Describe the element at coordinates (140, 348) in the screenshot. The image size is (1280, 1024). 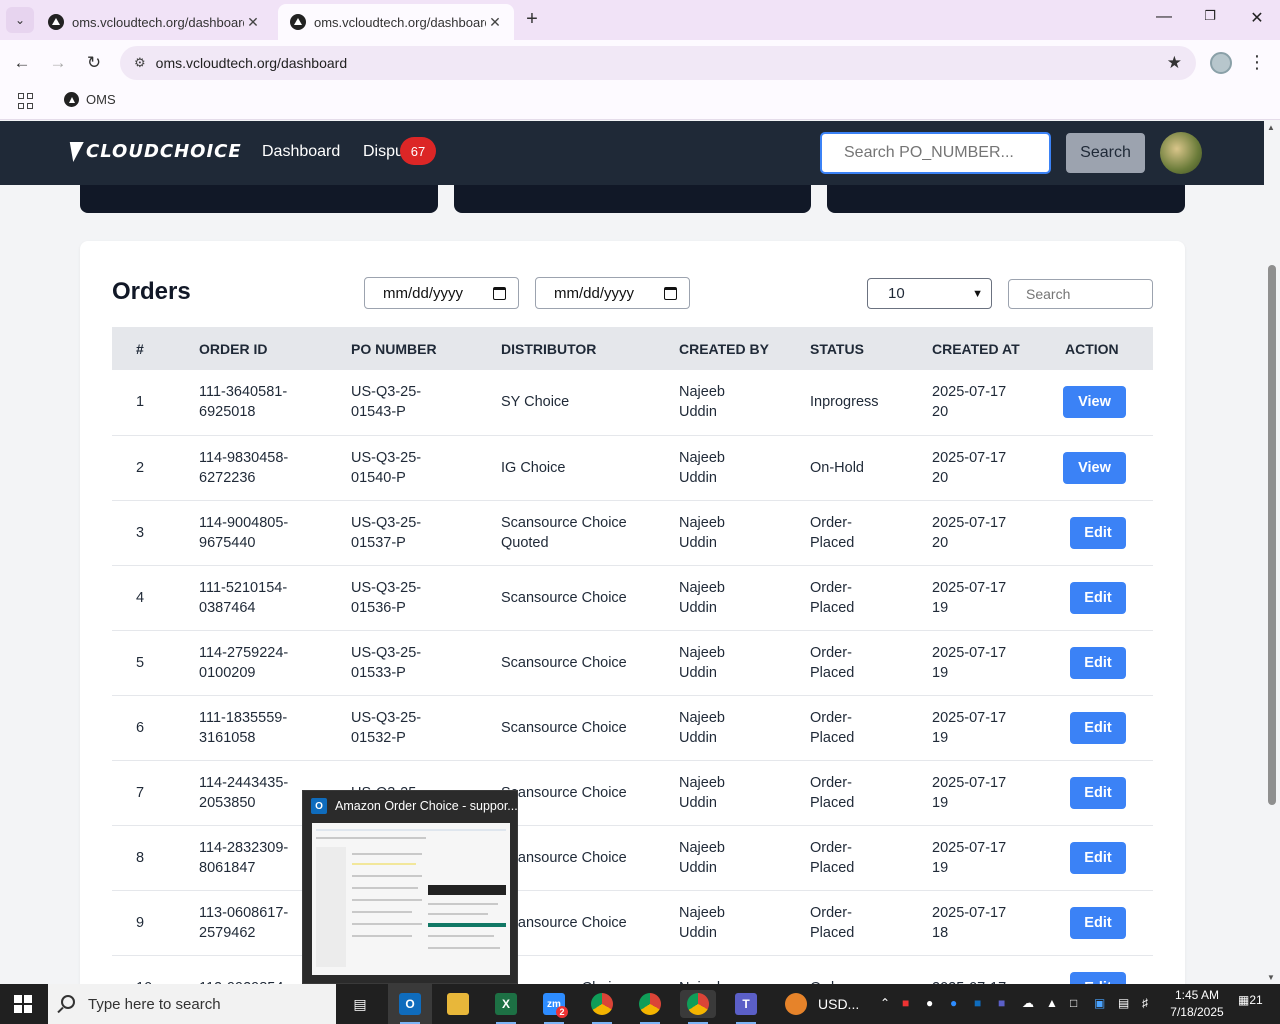
I see `col-header-index: #` at that location.